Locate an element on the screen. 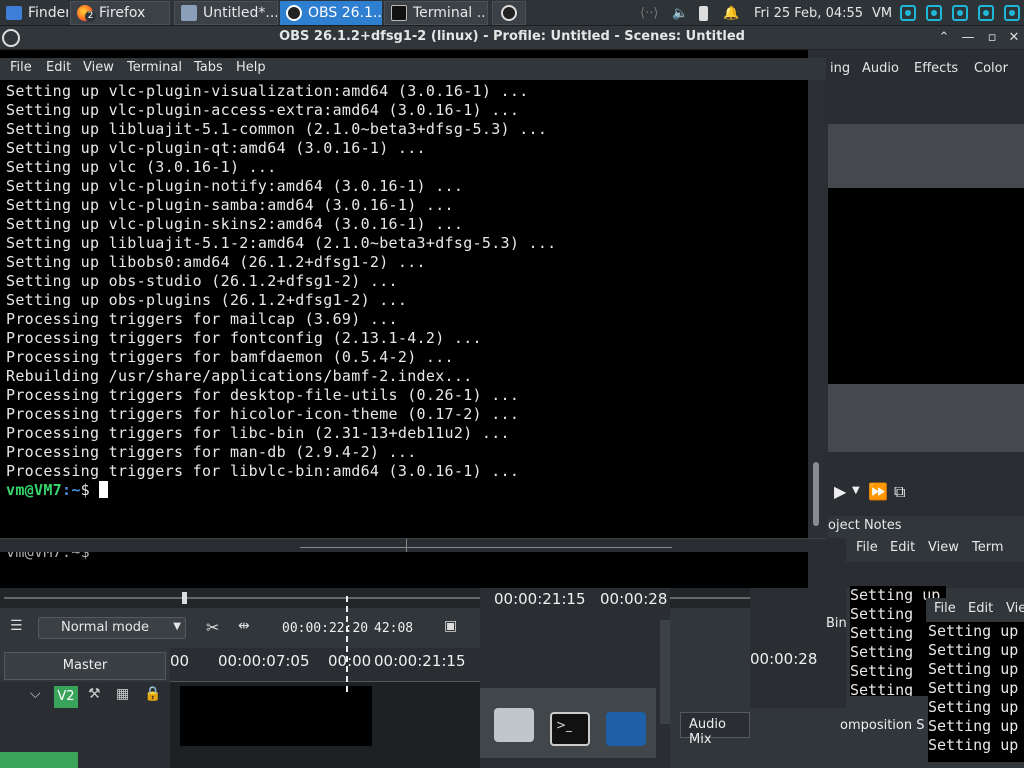  mini2-menu-view: Vie is located at coordinates (1015, 608).